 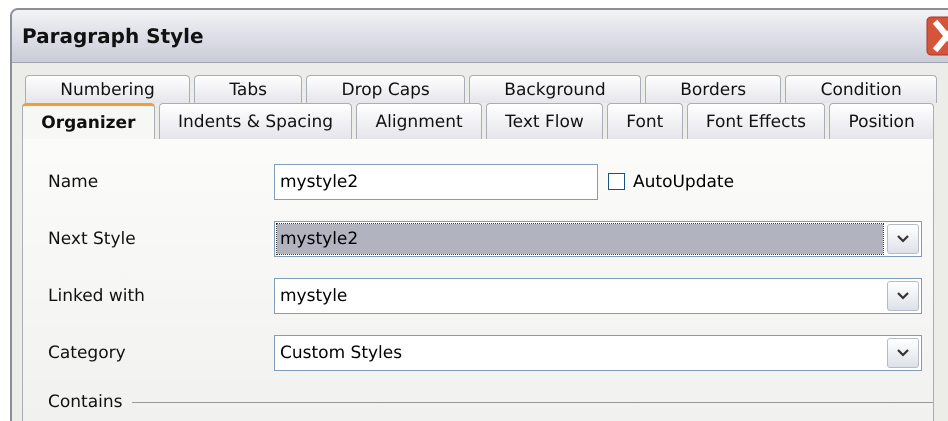 I want to click on dropdown-field: mystyle2, so click(x=598, y=238).